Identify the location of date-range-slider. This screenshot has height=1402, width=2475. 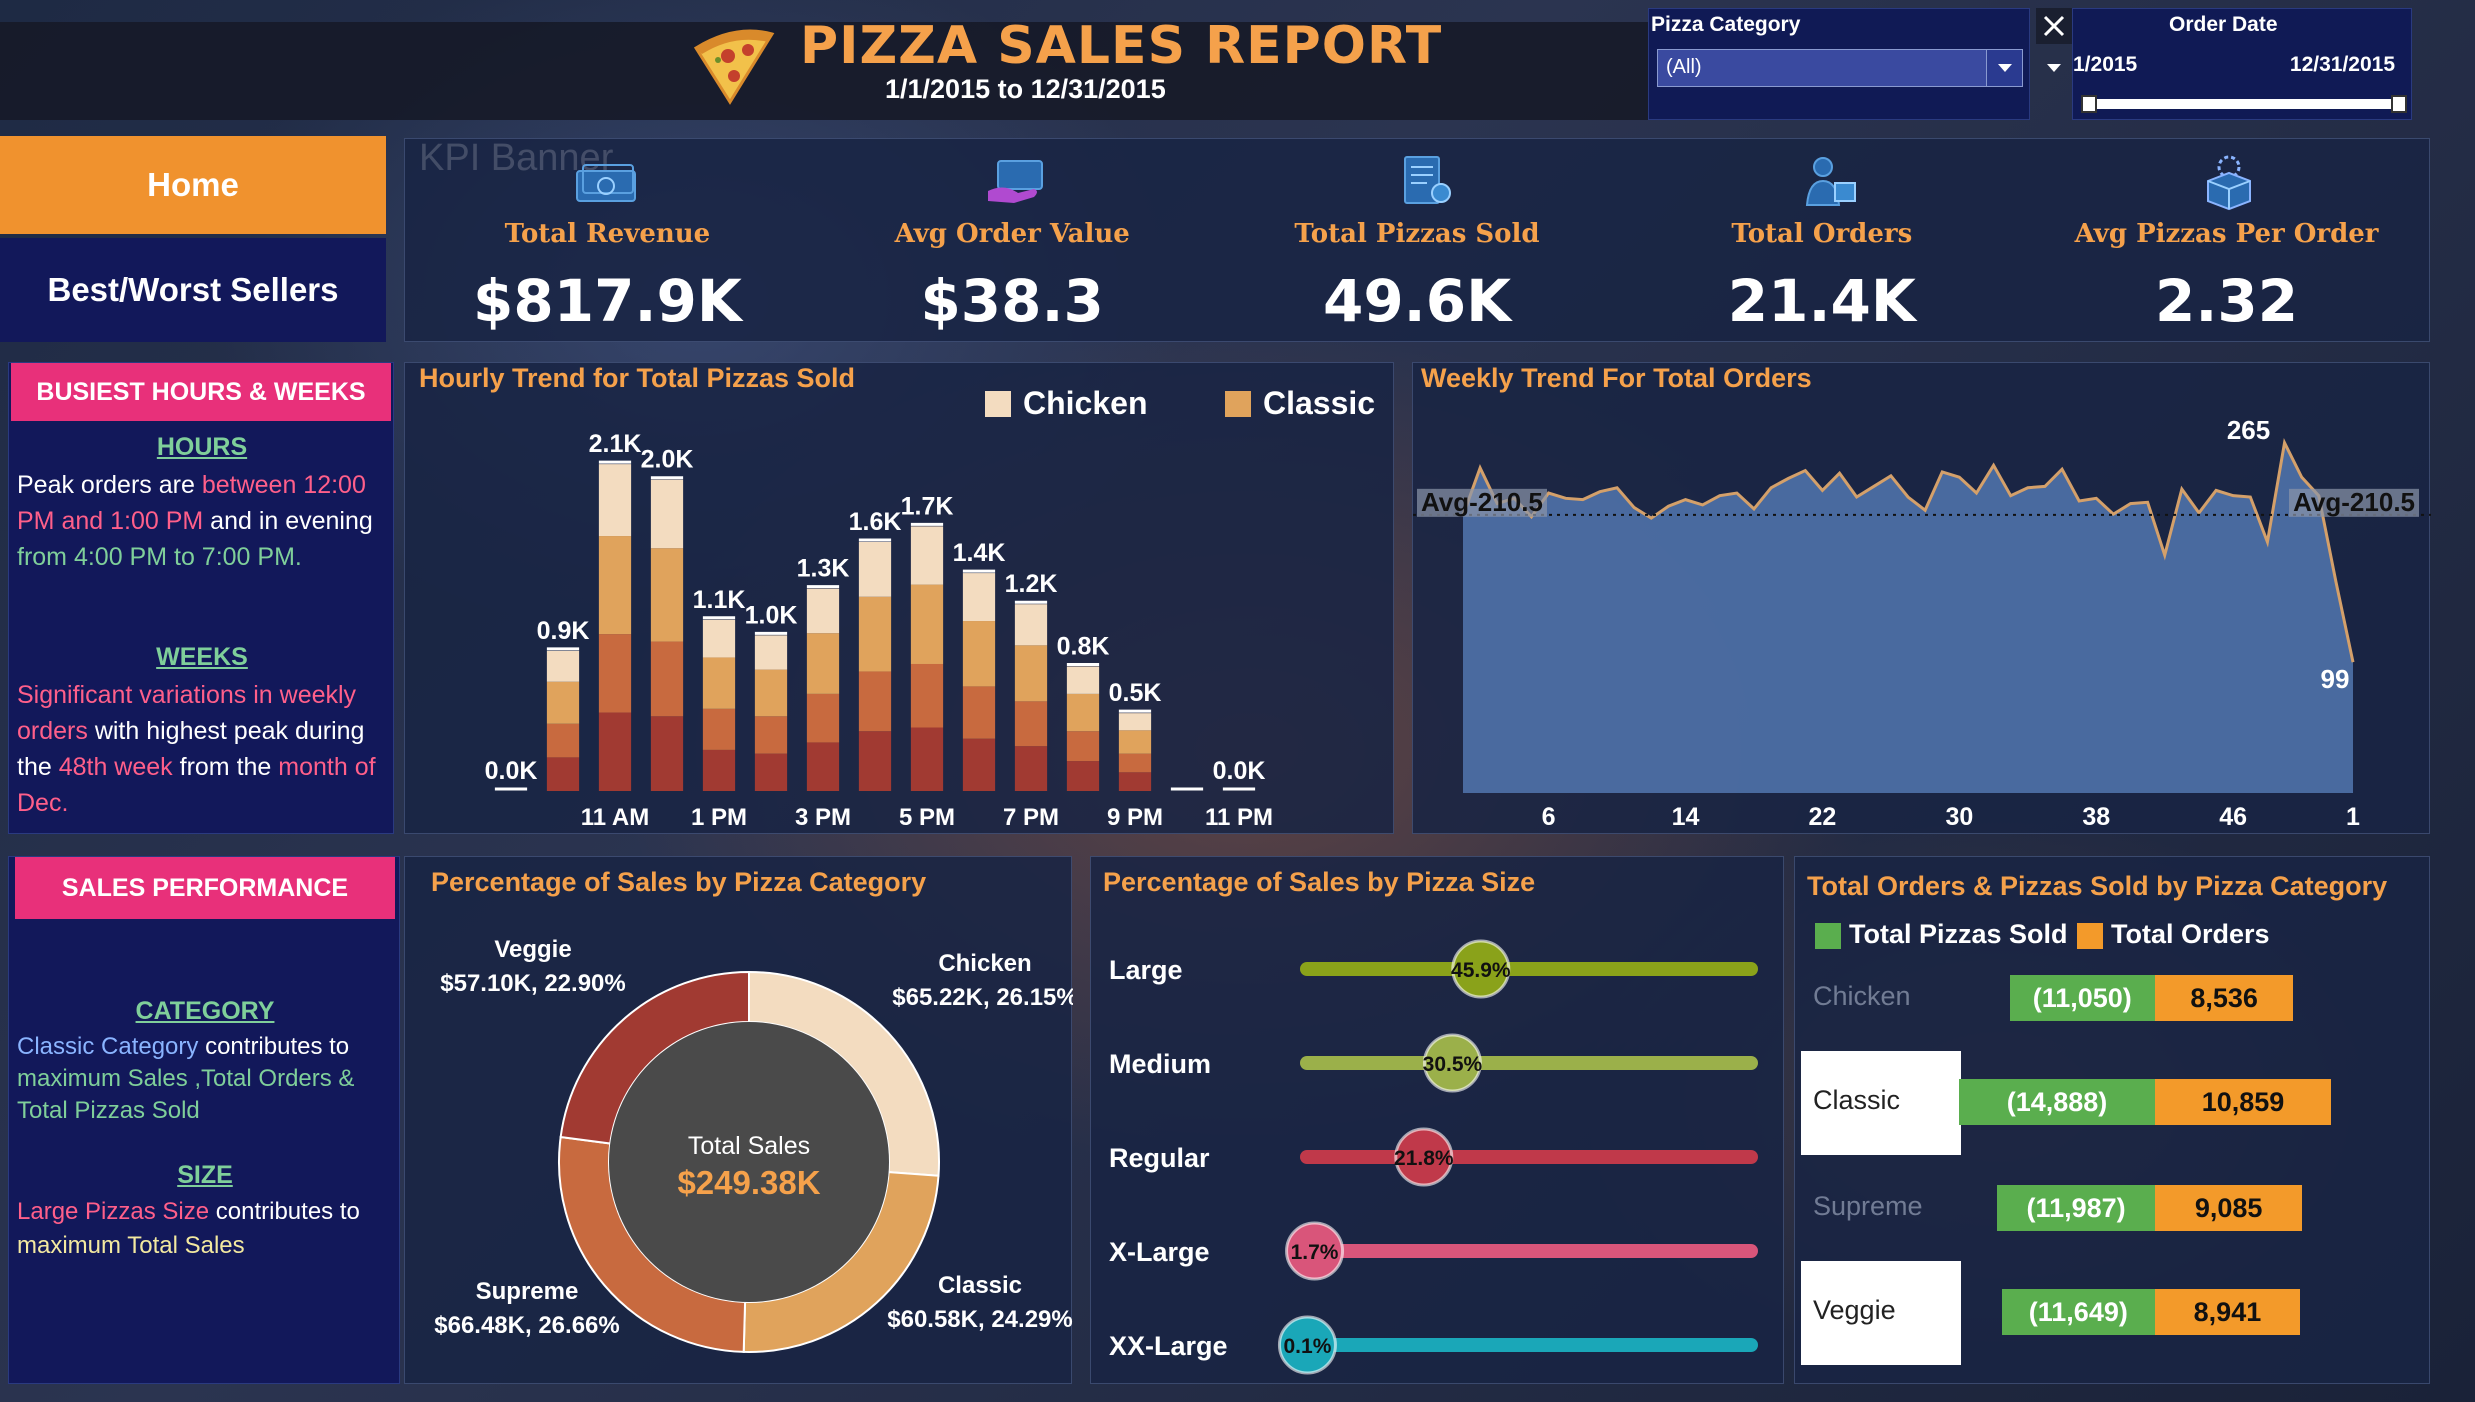
(2244, 104).